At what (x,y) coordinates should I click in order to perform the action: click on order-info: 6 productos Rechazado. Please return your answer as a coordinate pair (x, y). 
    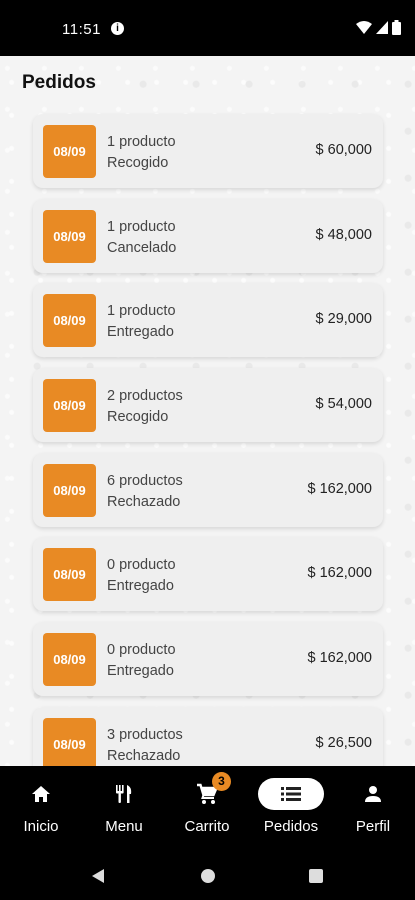
    Looking at the image, I should click on (145, 492).